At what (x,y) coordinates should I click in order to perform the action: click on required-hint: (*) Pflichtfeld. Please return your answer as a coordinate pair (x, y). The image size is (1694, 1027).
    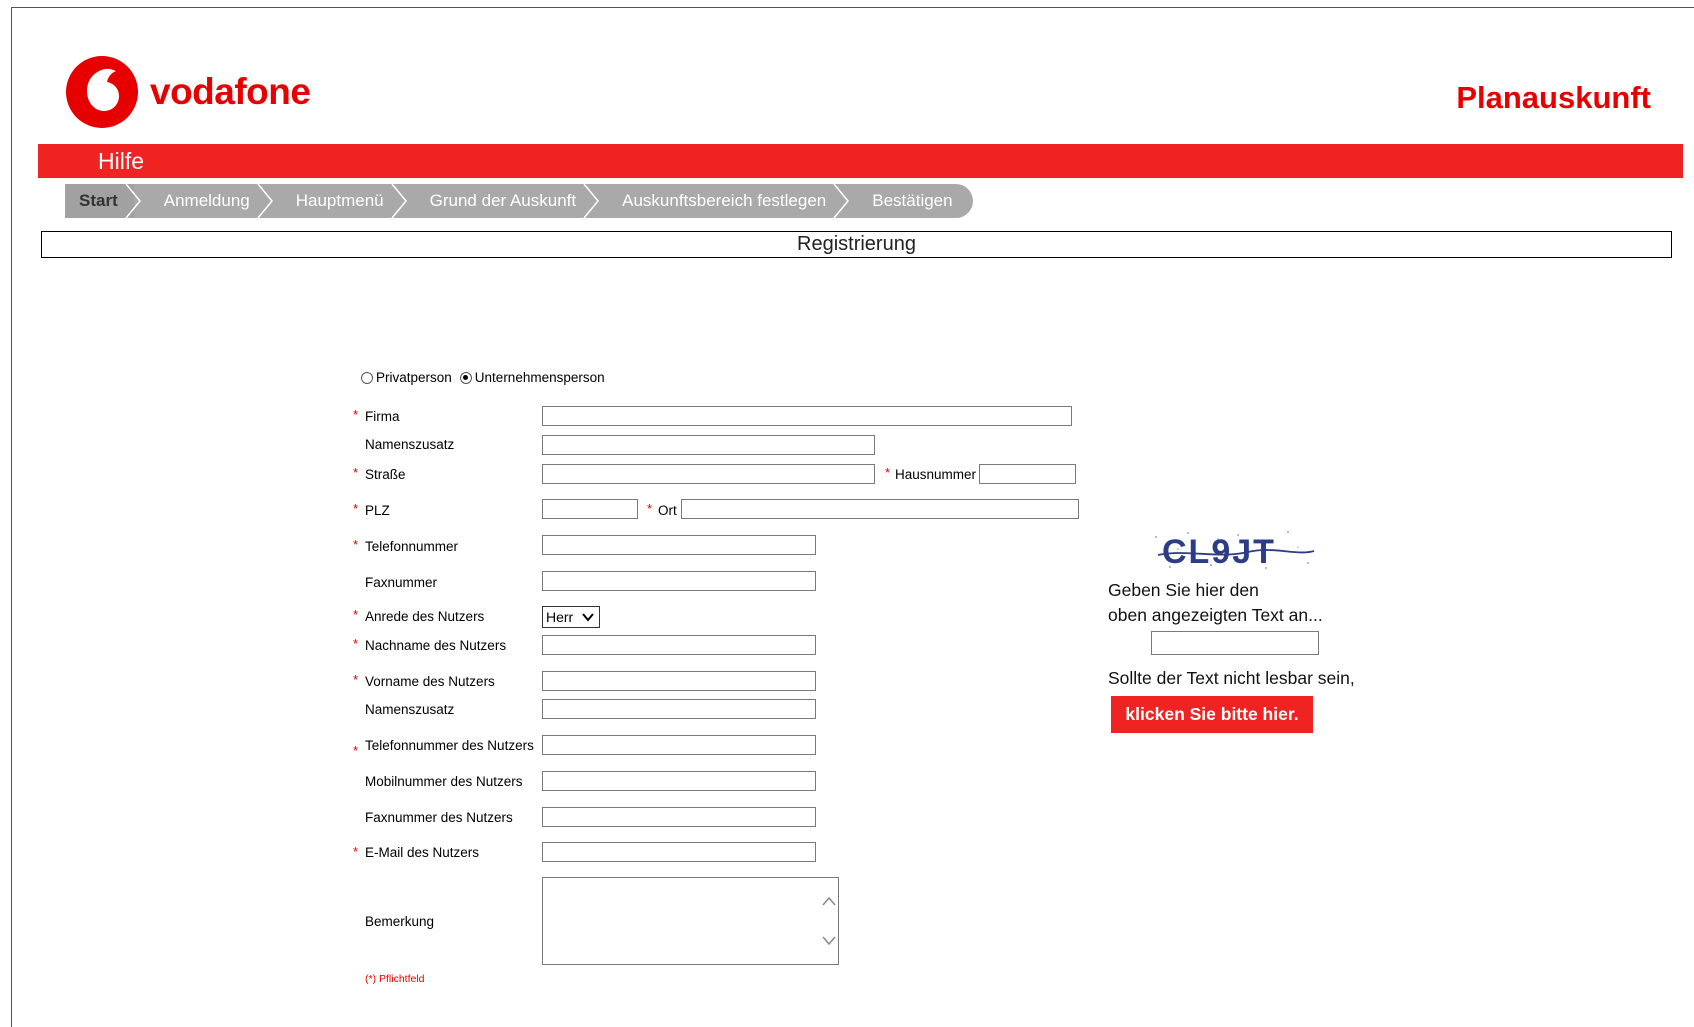
    Looking at the image, I should click on (395, 979).